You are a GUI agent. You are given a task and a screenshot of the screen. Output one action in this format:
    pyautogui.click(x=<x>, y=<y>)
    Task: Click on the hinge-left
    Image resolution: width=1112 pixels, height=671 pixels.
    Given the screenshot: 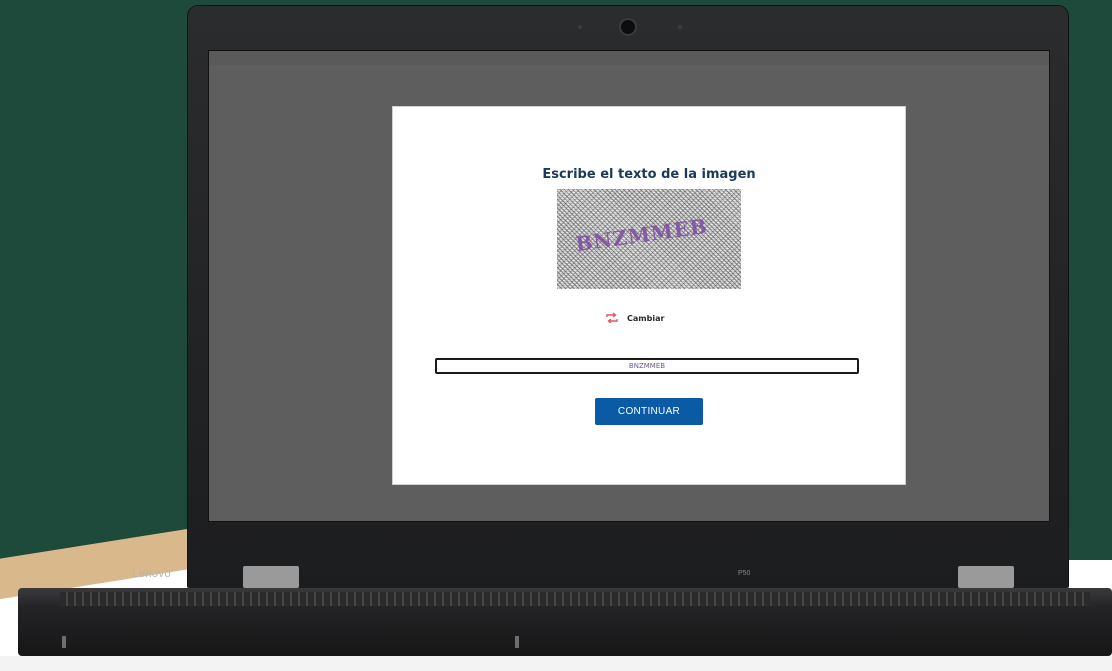 What is the action you would take?
    pyautogui.click(x=271, y=577)
    